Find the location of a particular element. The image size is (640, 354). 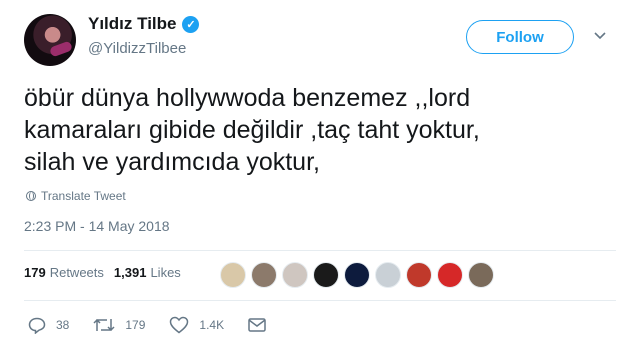

retweet-button: 179 is located at coordinates (119, 325).